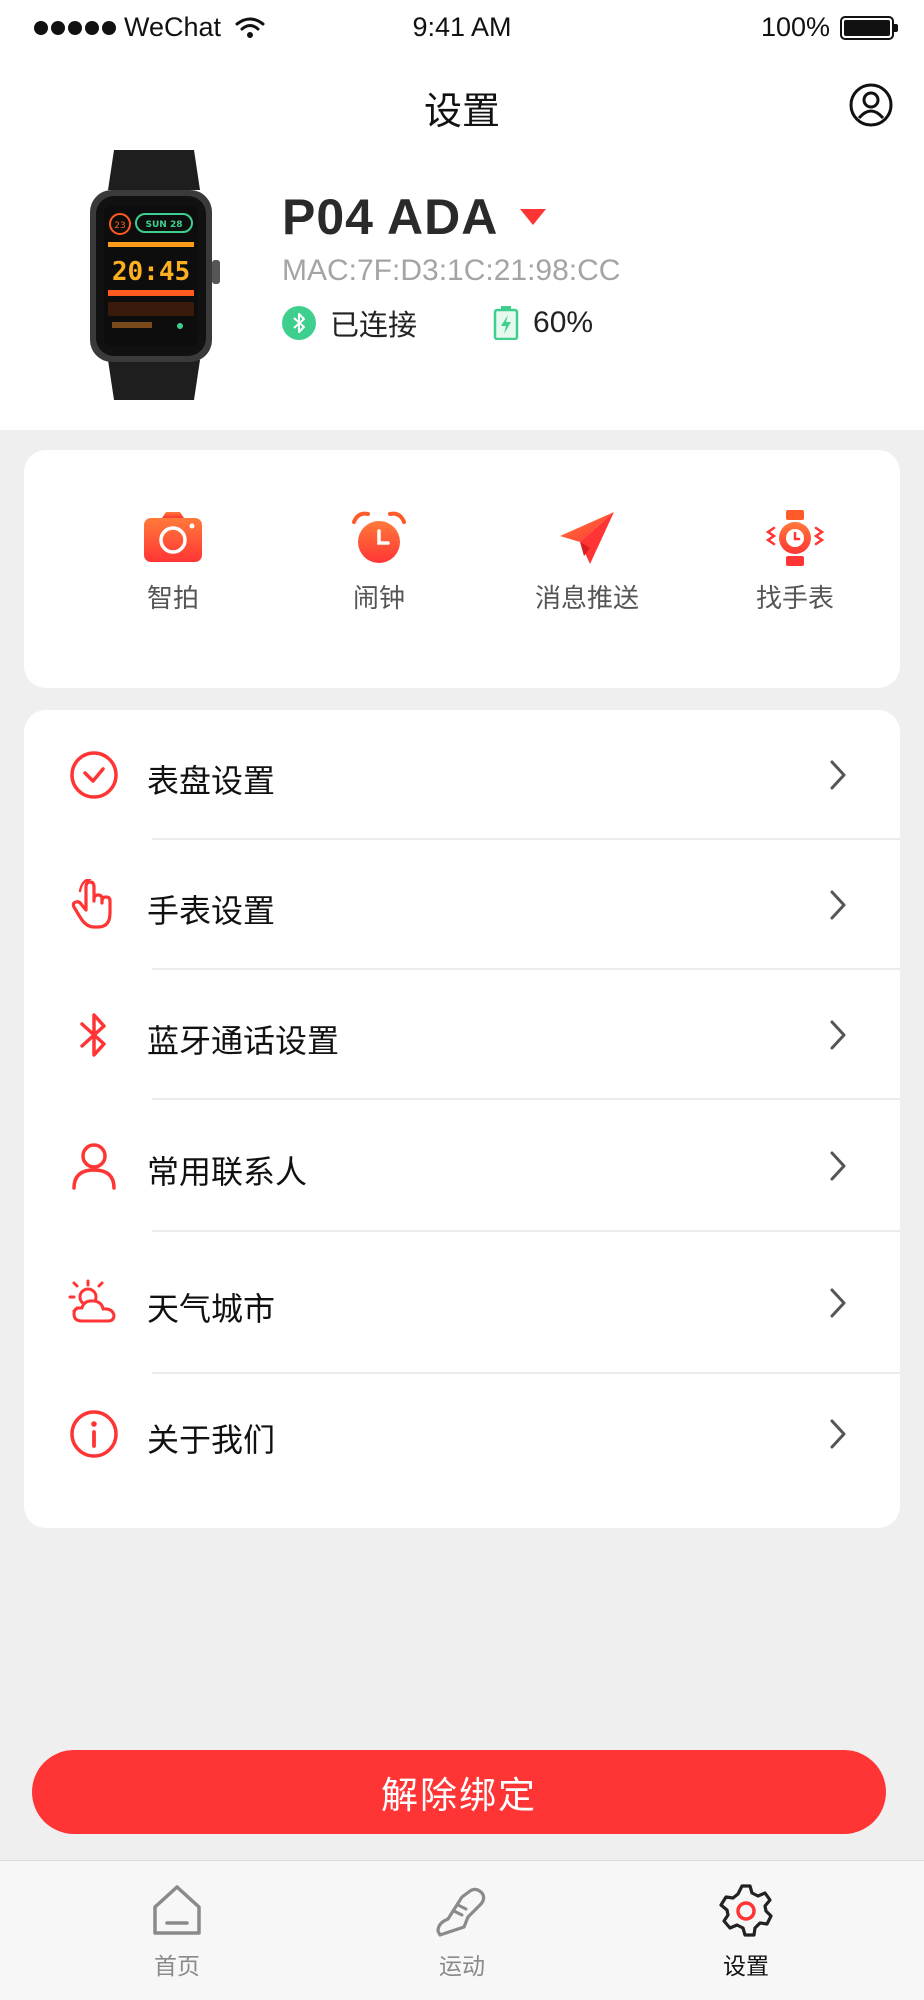 The image size is (924, 2000). I want to click on status-bar-right: 100%, so click(829, 27).